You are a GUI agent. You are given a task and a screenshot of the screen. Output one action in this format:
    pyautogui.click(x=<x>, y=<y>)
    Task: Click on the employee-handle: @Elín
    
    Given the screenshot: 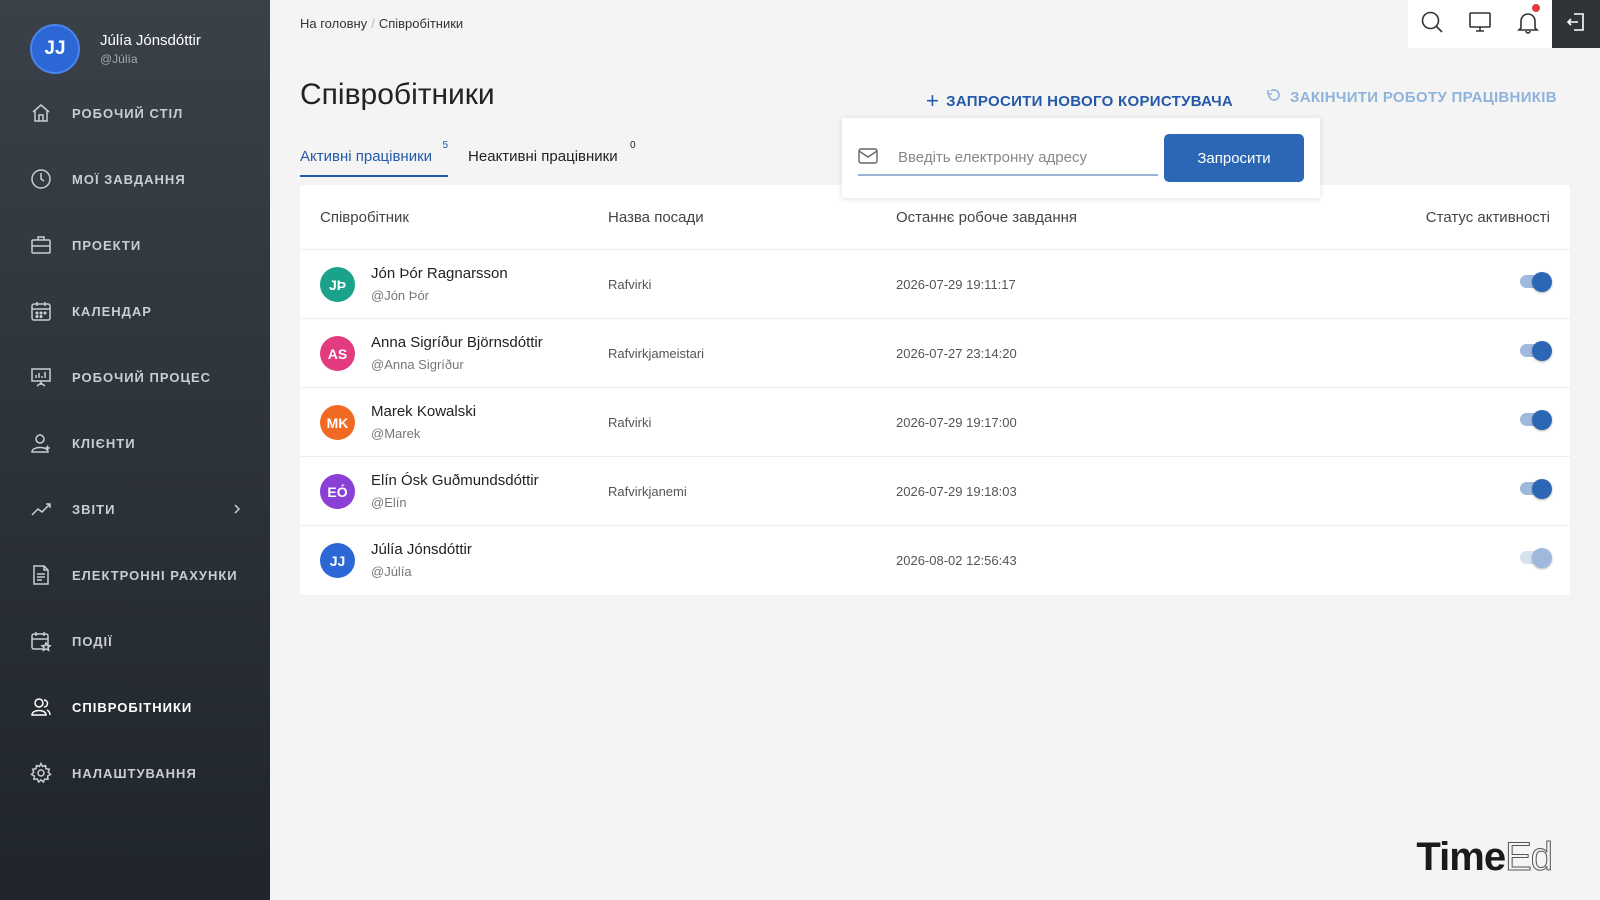 What is the action you would take?
    pyautogui.click(x=389, y=502)
    